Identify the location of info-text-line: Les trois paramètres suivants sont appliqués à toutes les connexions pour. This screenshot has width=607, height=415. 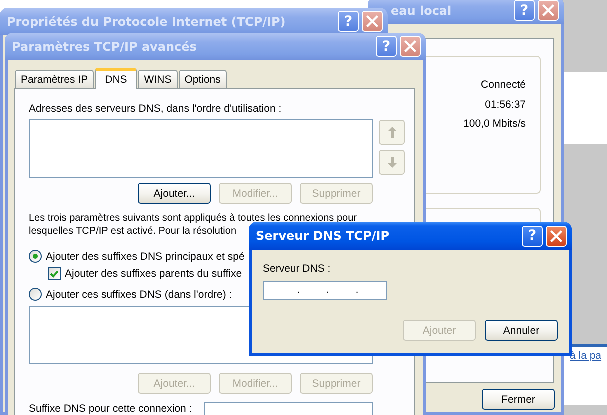
(193, 218).